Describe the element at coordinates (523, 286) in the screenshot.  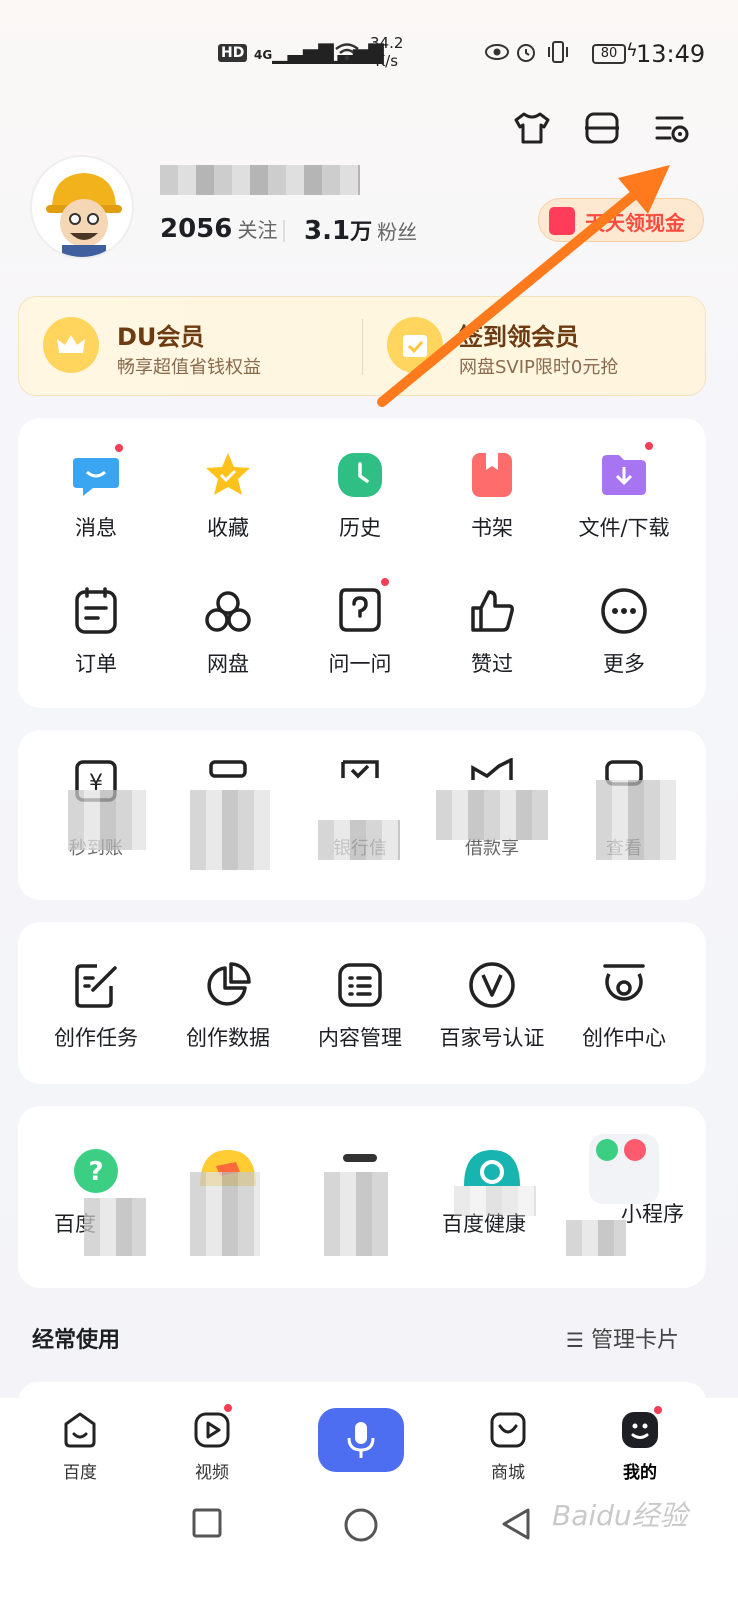
I see `annotation-arrow` at that location.